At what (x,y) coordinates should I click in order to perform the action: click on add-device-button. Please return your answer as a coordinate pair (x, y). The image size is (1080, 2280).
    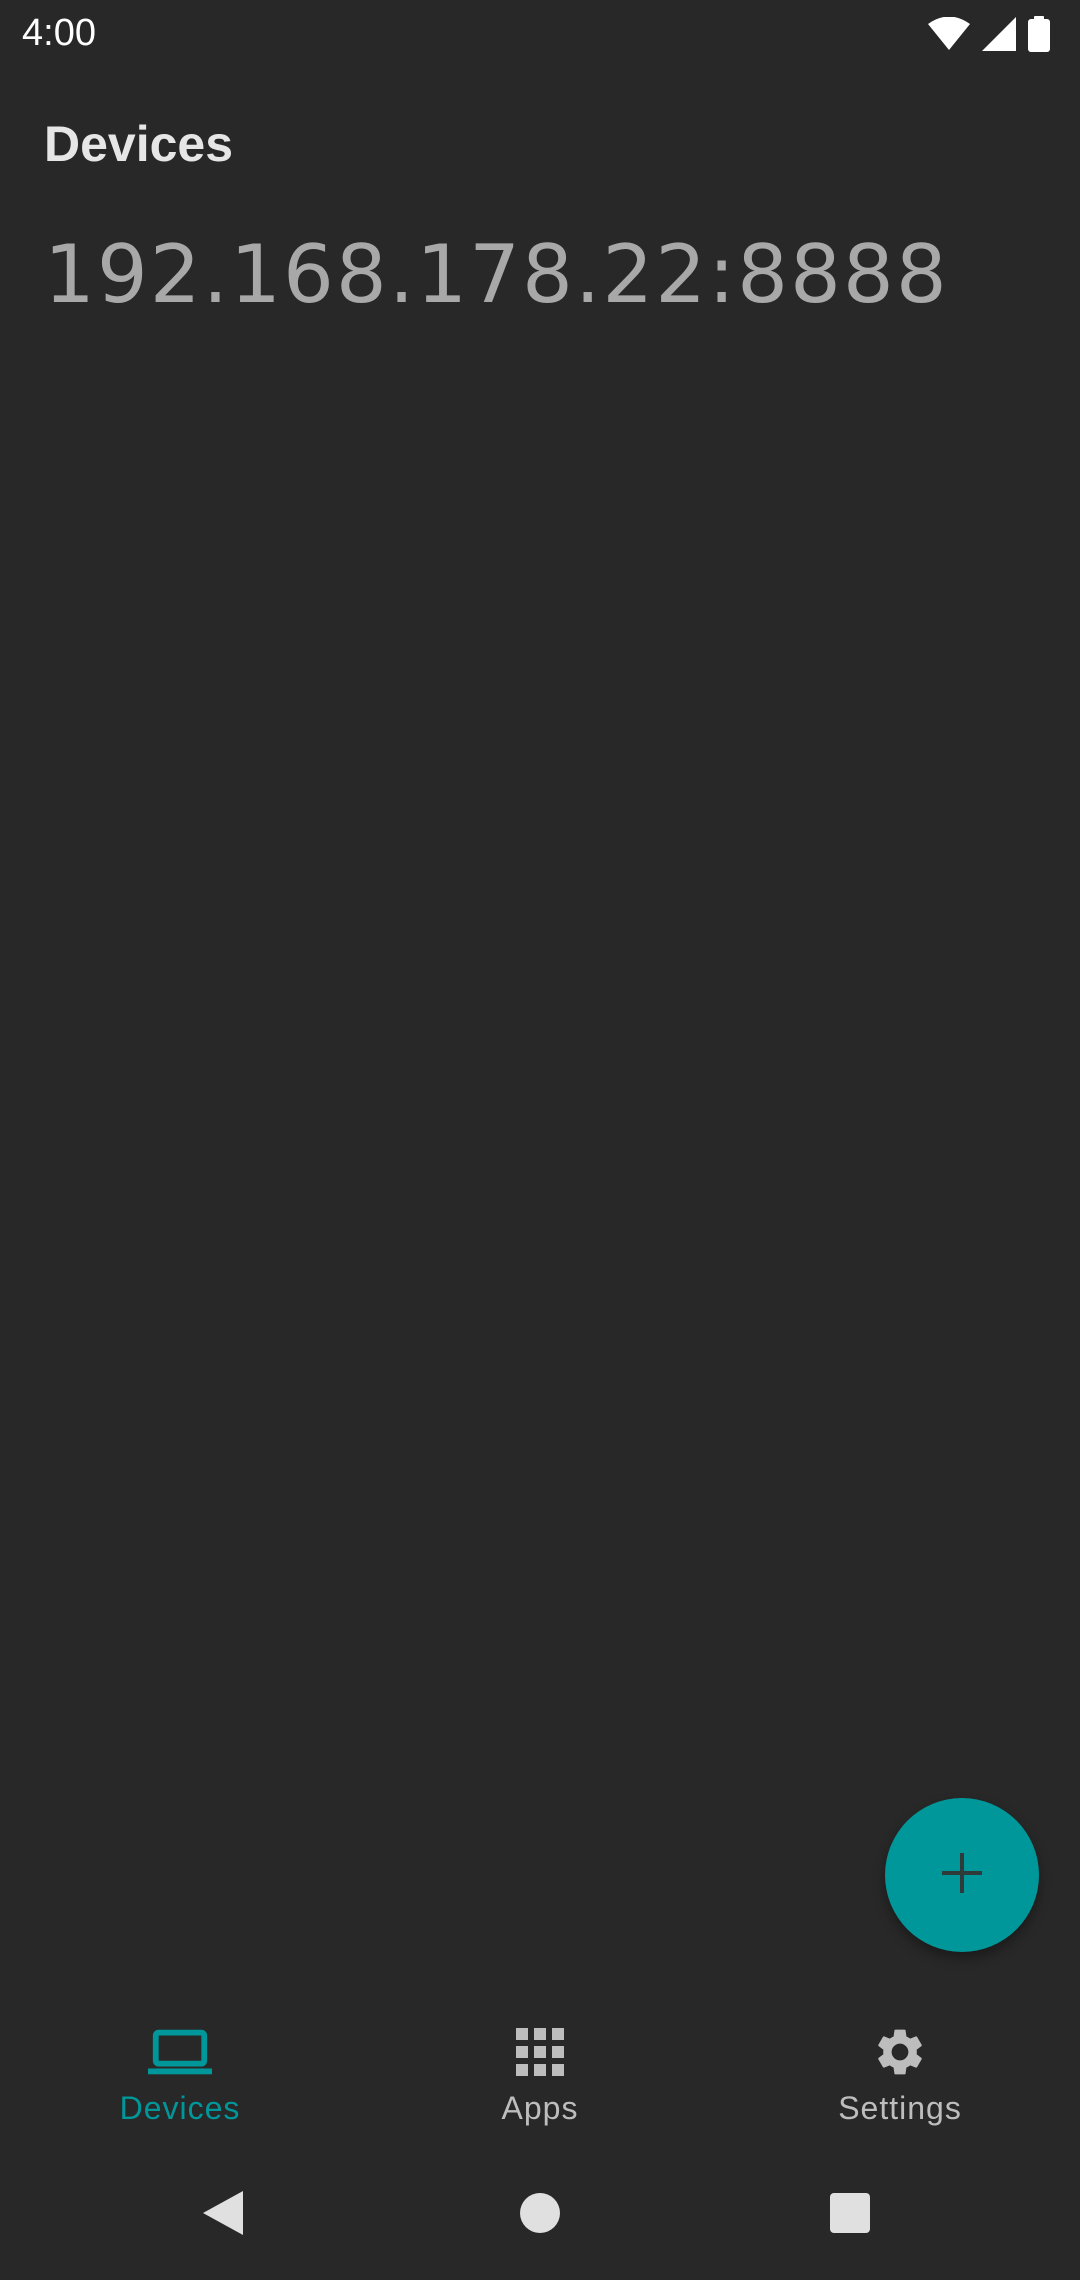
    Looking at the image, I should click on (962, 1875).